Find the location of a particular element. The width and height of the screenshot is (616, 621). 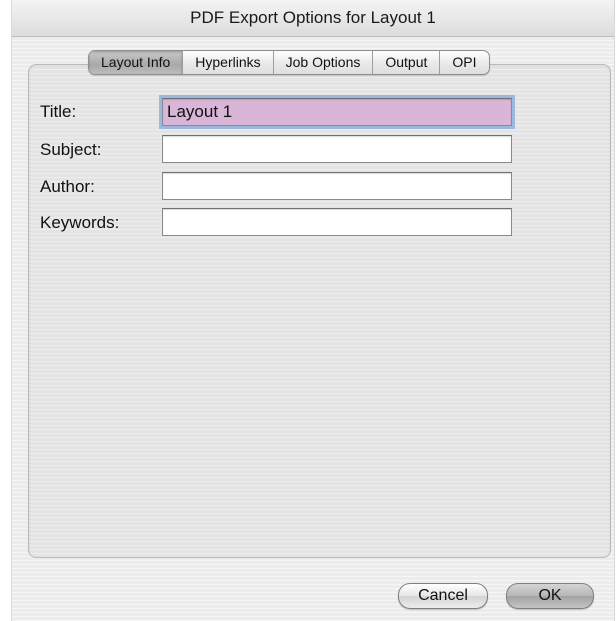

author-label: Author: is located at coordinates (67, 186).